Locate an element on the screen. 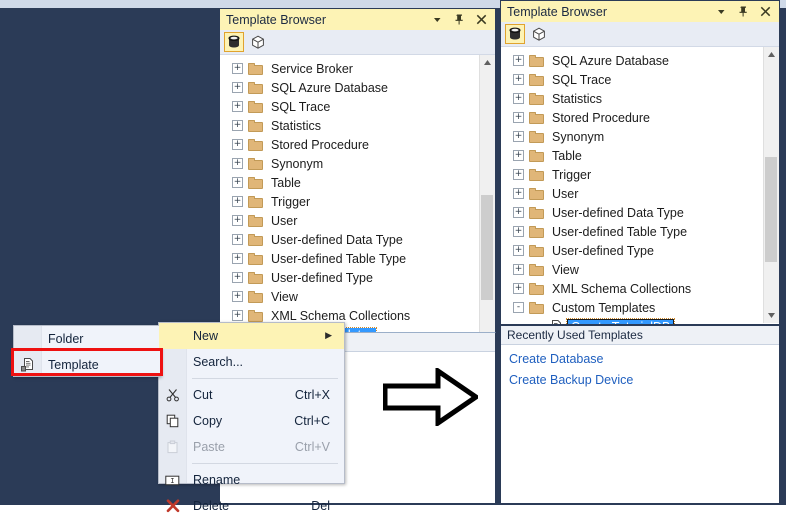 The image size is (786, 524). menu-item-label: Folder is located at coordinates (66, 339).